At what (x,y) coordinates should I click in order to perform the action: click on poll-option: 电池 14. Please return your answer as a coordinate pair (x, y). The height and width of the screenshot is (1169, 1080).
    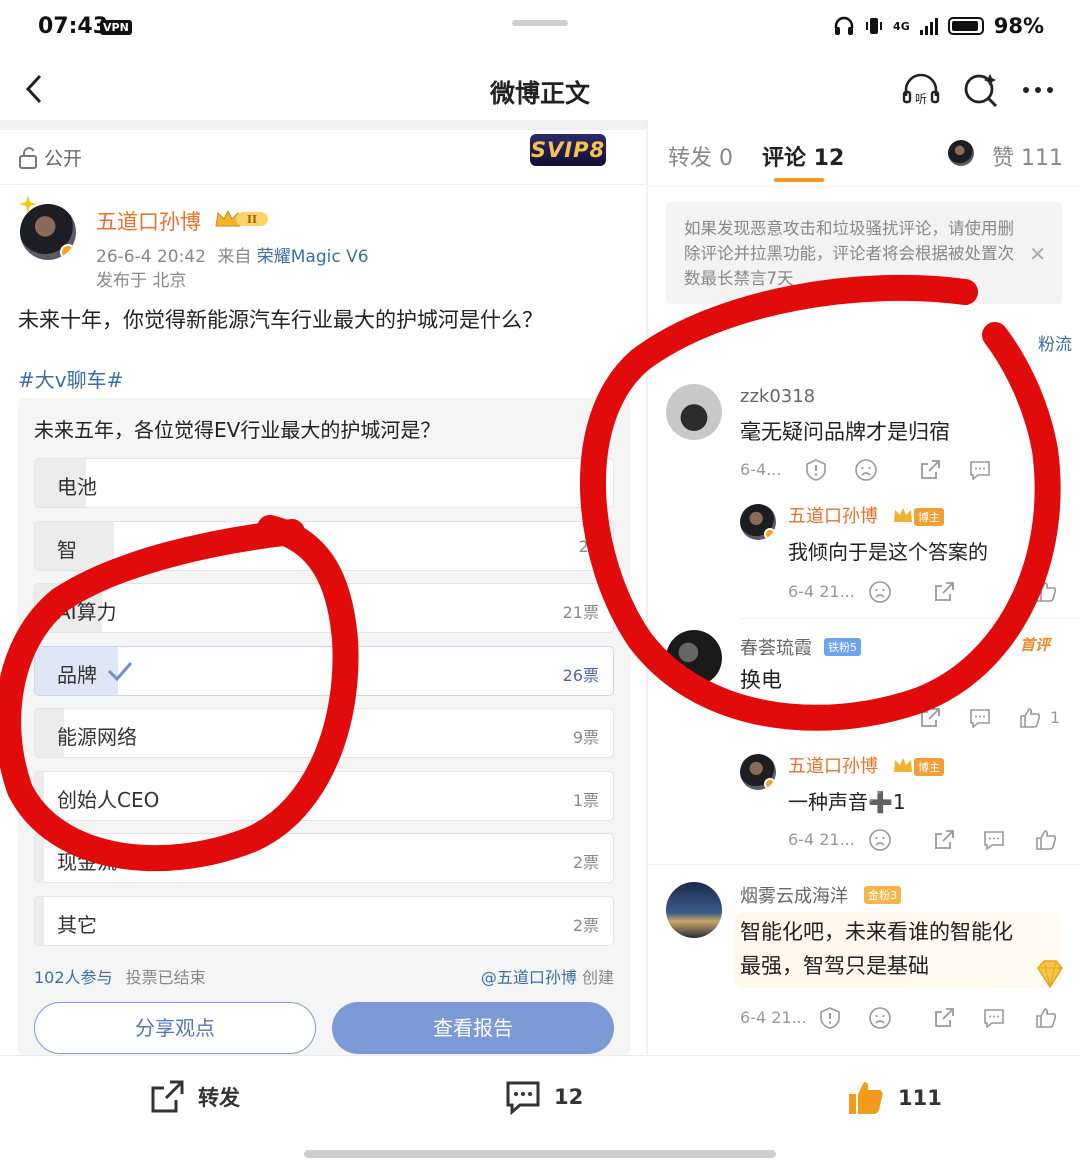
    Looking at the image, I should click on (324, 483).